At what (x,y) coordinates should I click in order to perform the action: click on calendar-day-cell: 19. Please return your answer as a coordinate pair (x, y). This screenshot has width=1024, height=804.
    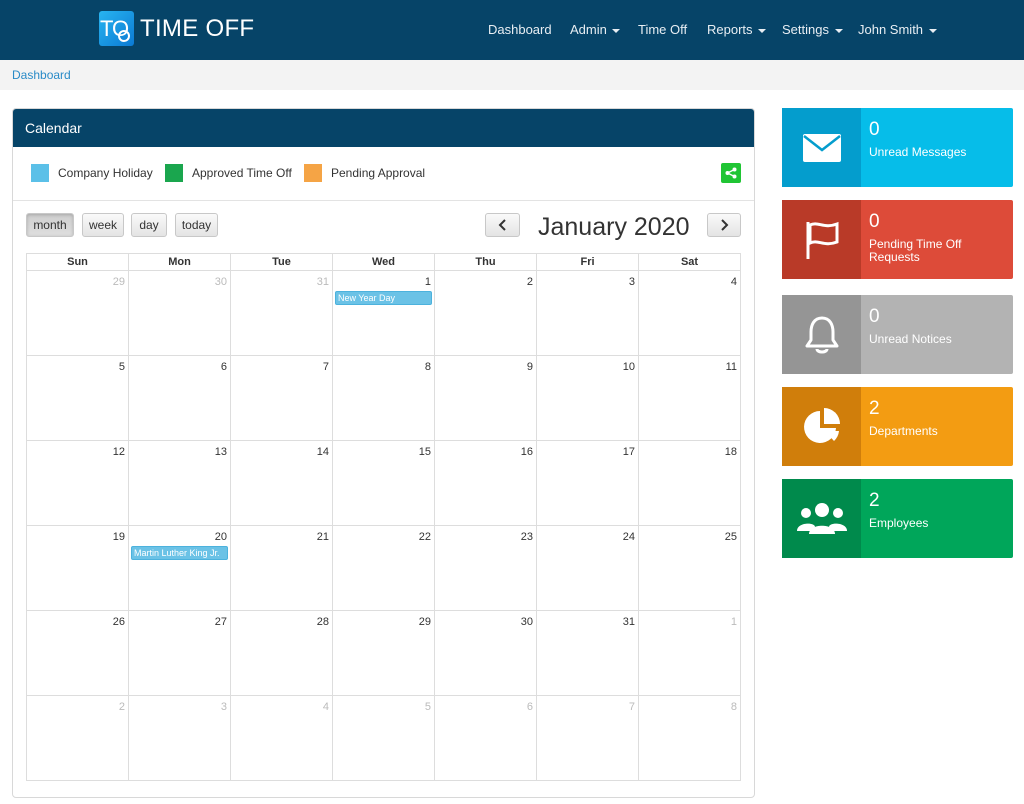
    Looking at the image, I should click on (78, 568).